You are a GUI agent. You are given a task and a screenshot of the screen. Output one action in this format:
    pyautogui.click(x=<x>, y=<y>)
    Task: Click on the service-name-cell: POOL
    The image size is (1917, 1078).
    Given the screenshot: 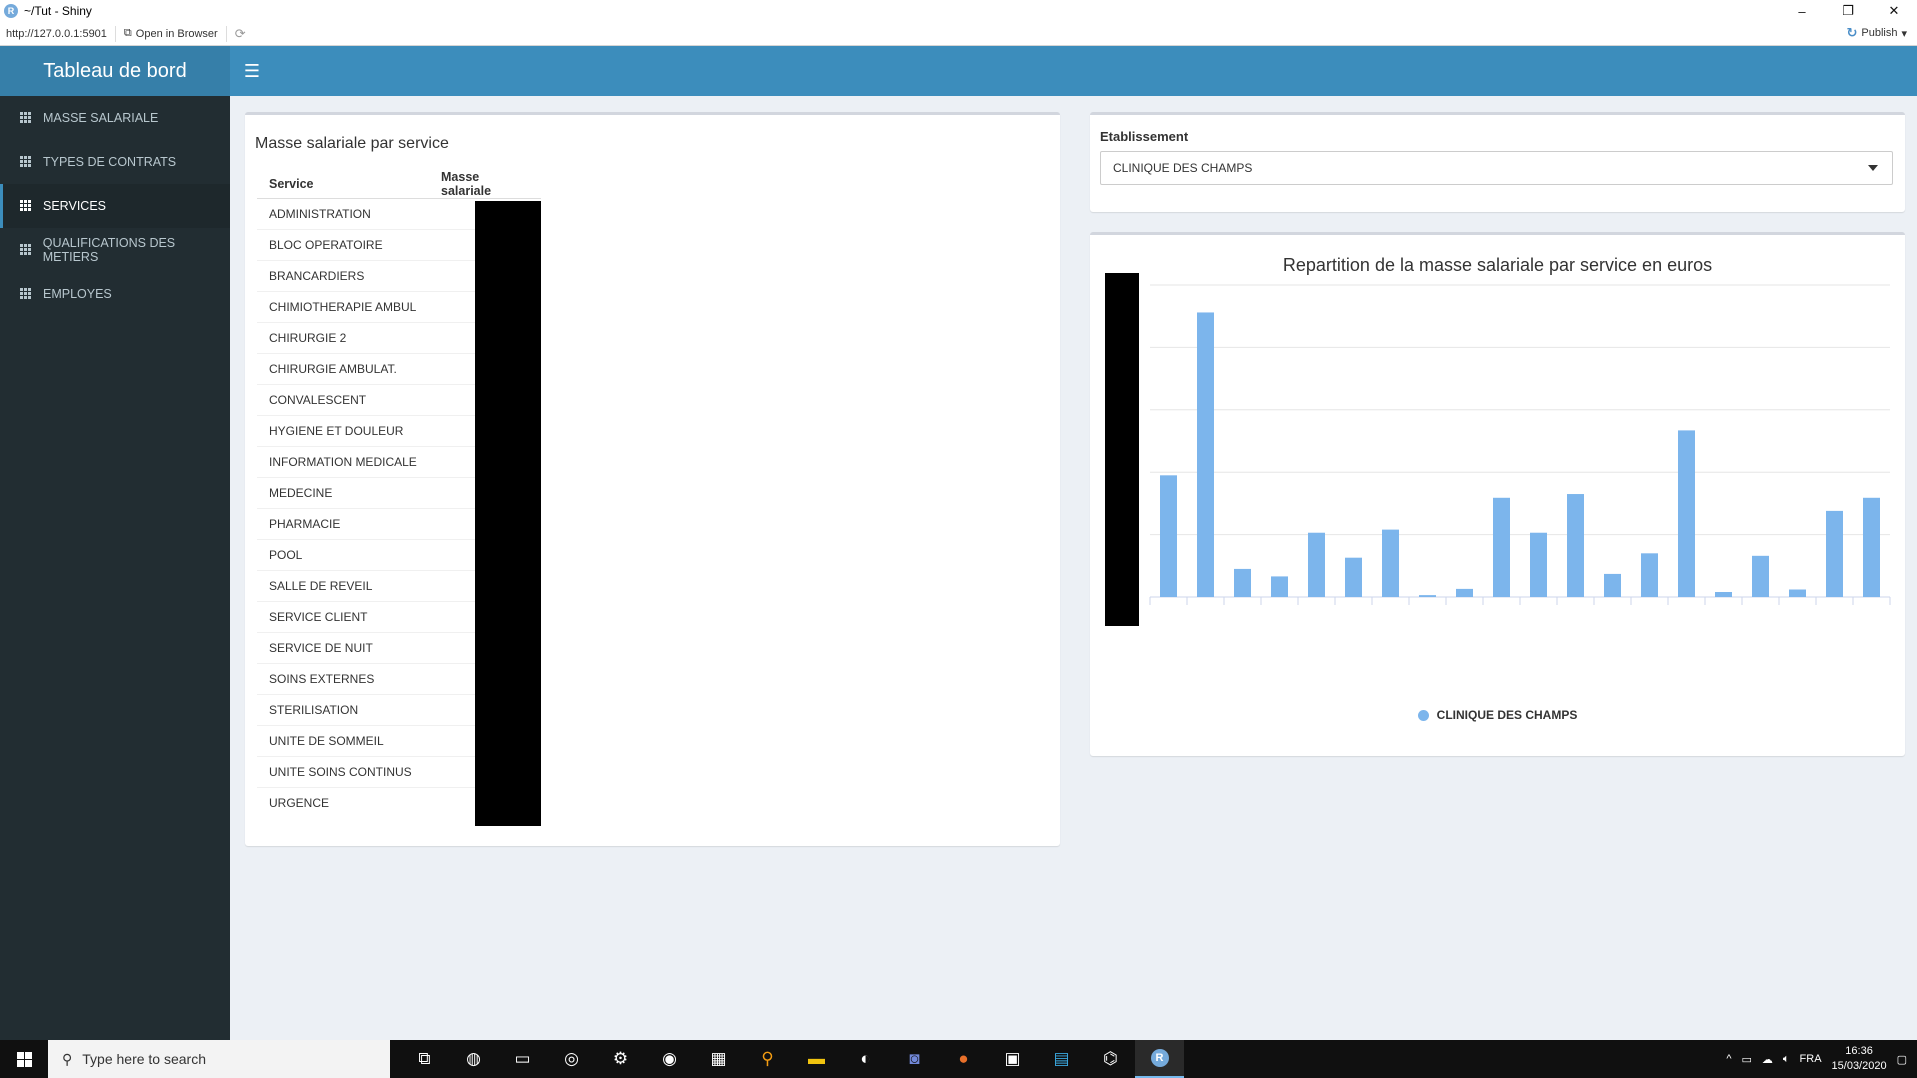 What is the action you would take?
    pyautogui.click(x=349, y=555)
    